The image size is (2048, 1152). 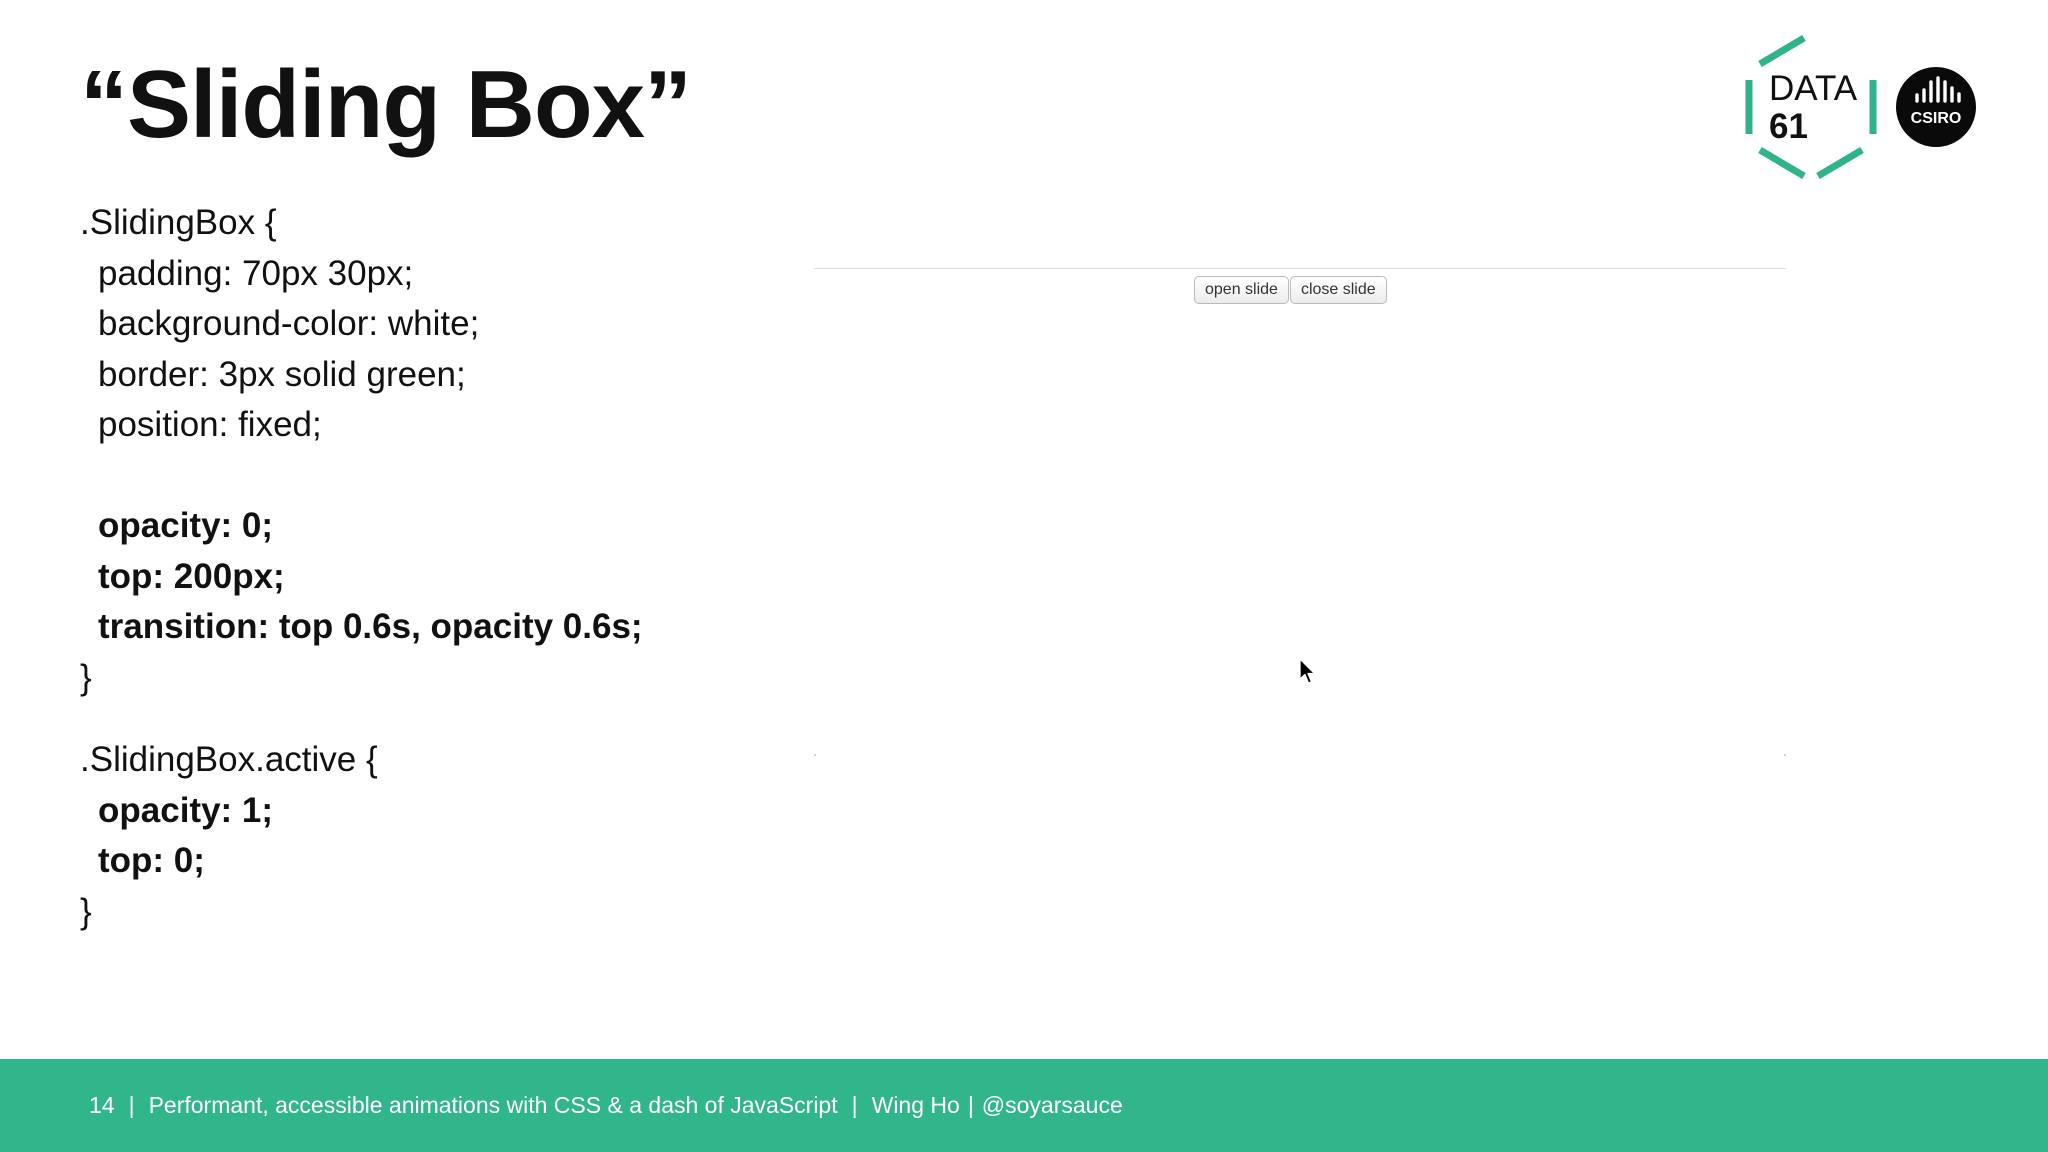 I want to click on code-line: top: 200px;, so click(x=191, y=576).